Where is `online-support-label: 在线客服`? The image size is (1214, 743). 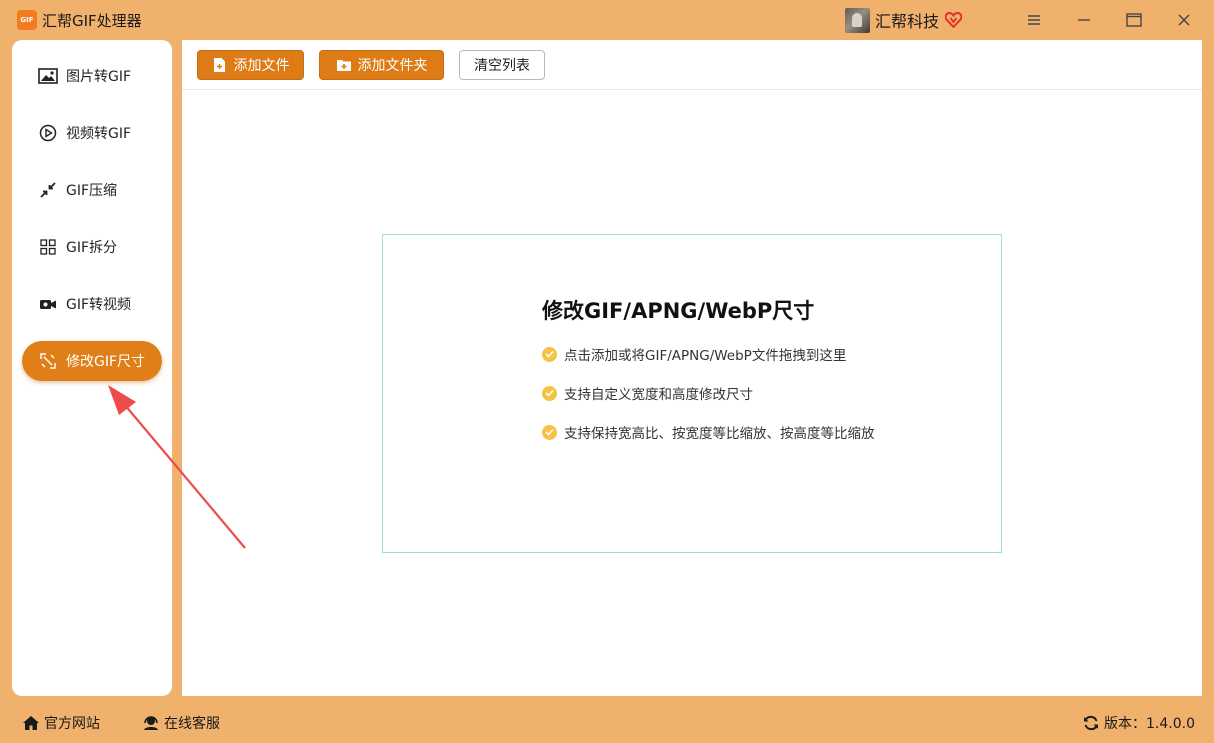
online-support-label: 在线客服 is located at coordinates (192, 724).